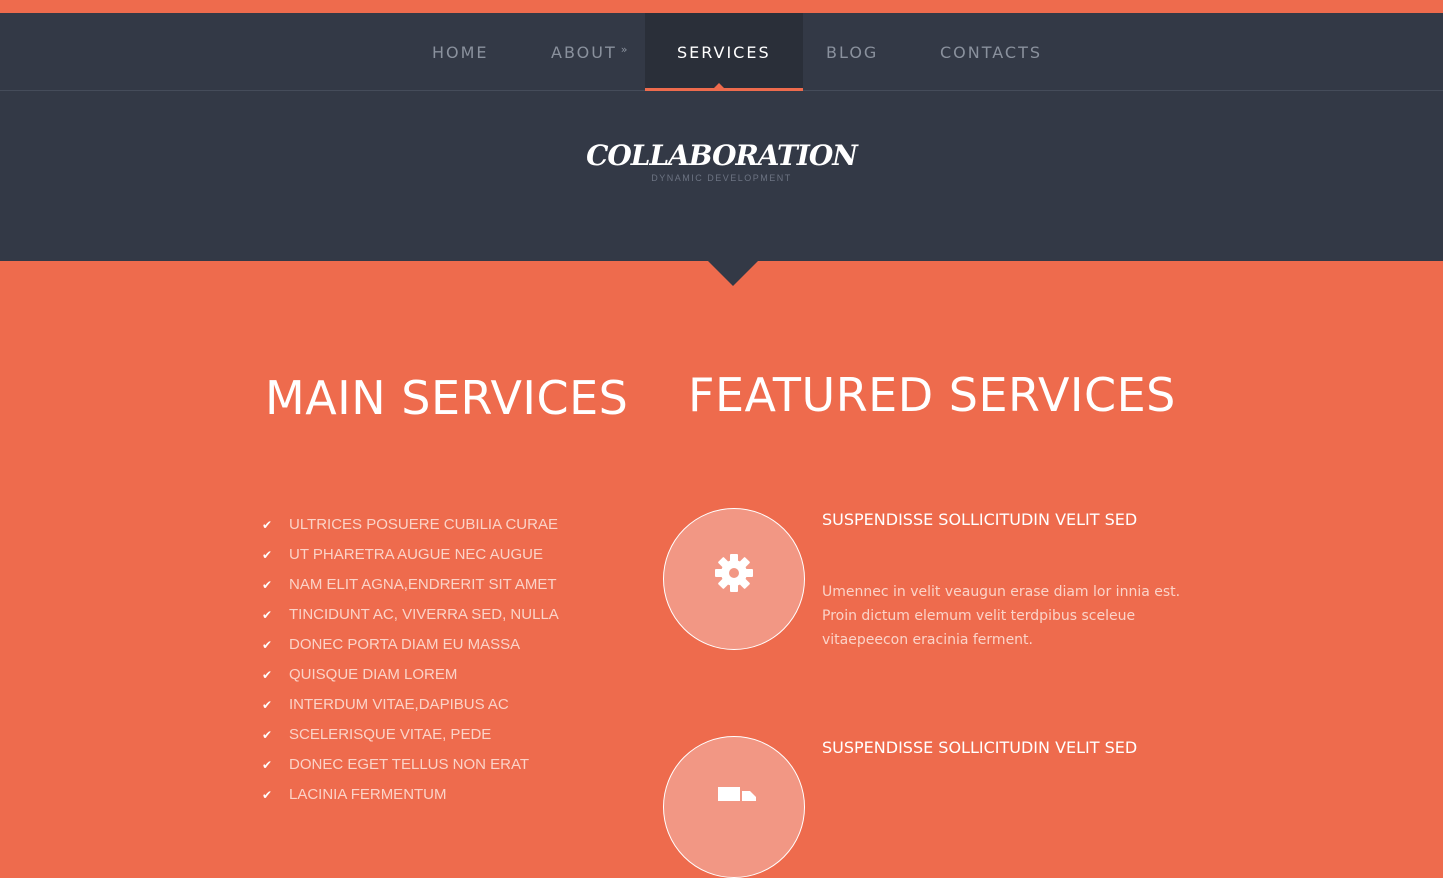  I want to click on list-item-label: DONEC PORTA DIAM EU MASSA, so click(405, 644).